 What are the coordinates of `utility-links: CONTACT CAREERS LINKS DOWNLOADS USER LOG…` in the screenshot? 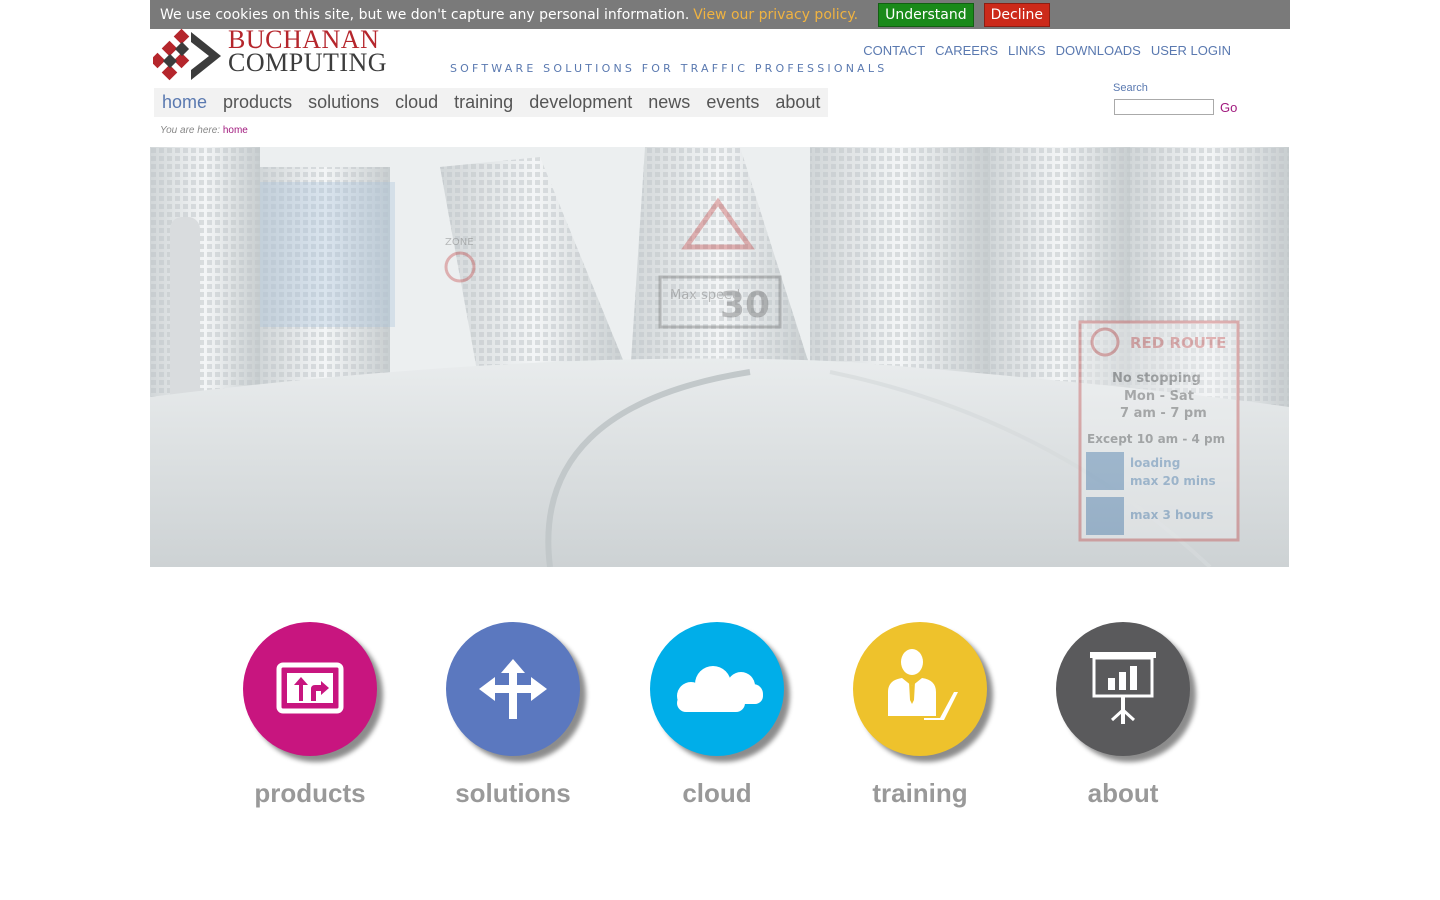 It's located at (1047, 50).